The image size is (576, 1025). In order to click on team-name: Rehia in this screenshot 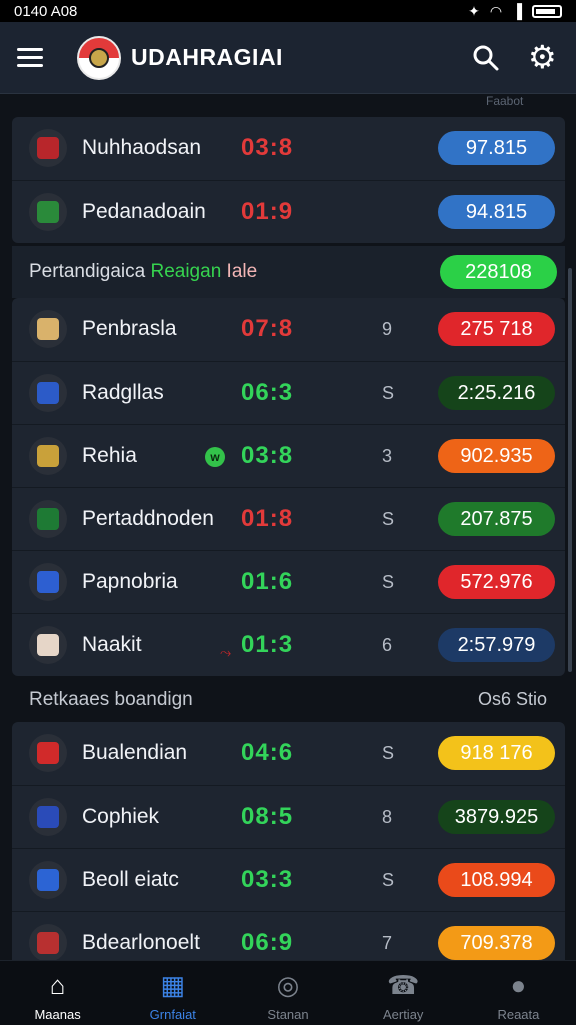, I will do `click(109, 455)`.